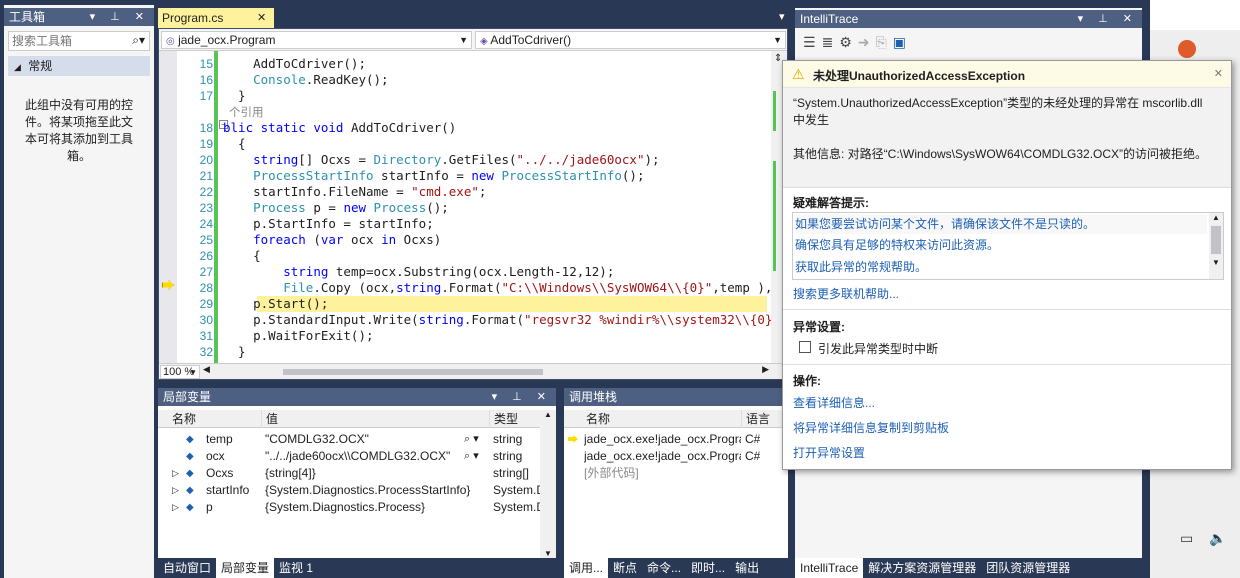 The width and height of the screenshot is (1240, 578). What do you see at coordinates (662, 439) in the screenshot?
I see `frame-name: jade_ocx.exe!jade_ocx.Program` at bounding box center [662, 439].